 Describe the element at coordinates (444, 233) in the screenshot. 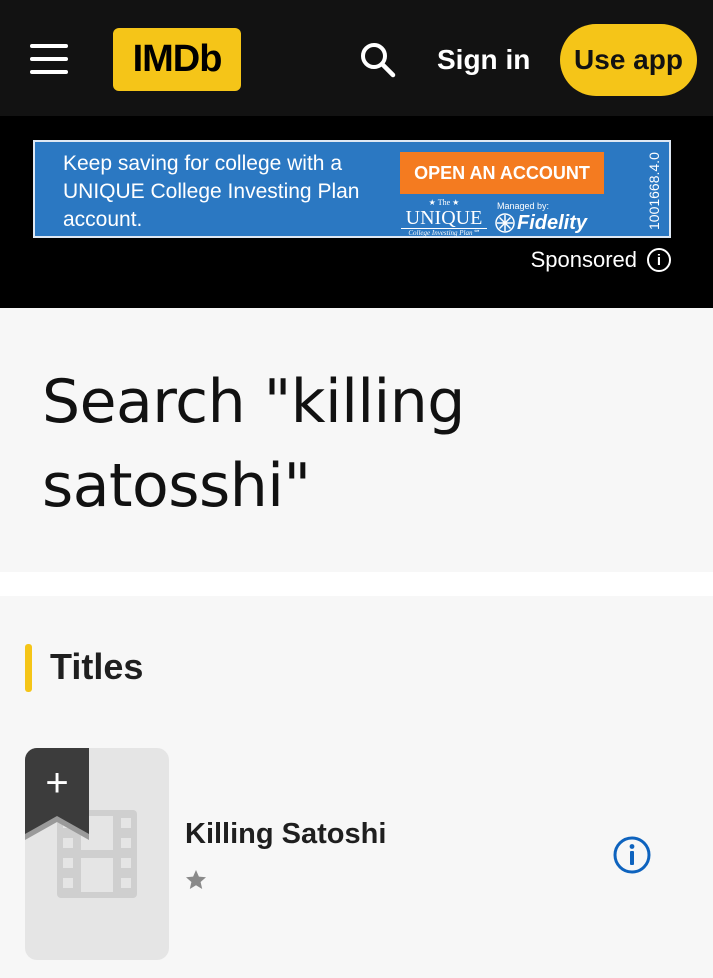

I see `unique-logo-sub: College Investing Plan℠` at that location.